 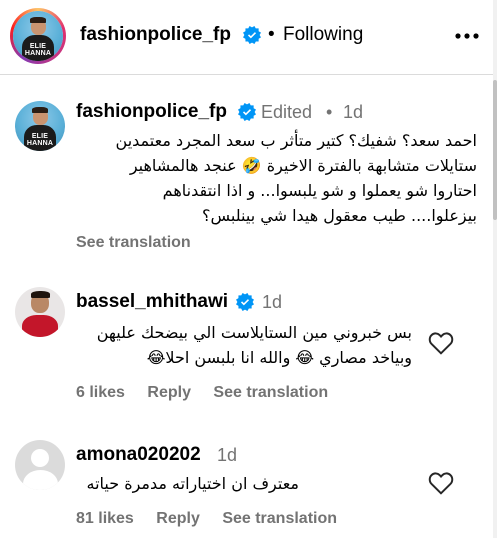 I want to click on comment-text: معترف ان اختياراته مدمرة حياته, so click(x=169, y=483).